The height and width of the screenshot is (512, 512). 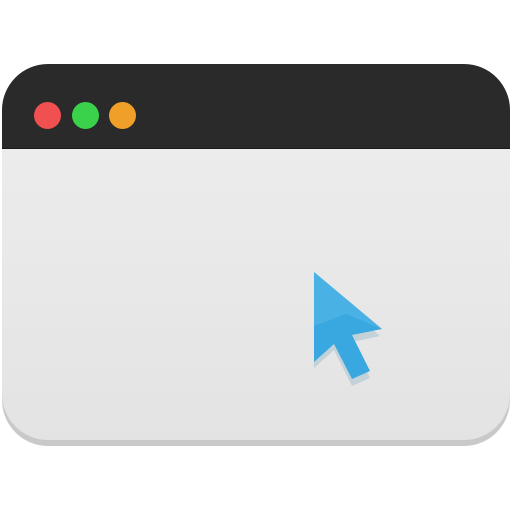 What do you see at coordinates (348, 329) in the screenshot?
I see `arrow-pointer-icon` at bounding box center [348, 329].